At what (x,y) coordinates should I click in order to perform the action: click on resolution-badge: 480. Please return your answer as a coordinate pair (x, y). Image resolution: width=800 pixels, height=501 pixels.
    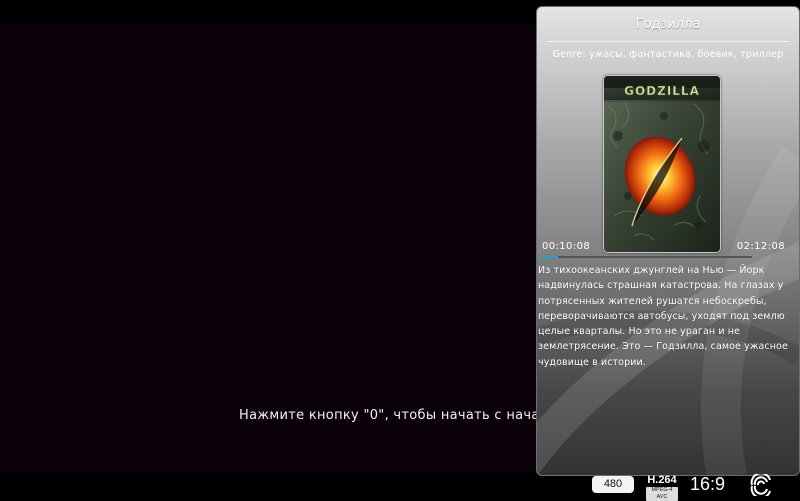
    Looking at the image, I should click on (613, 484).